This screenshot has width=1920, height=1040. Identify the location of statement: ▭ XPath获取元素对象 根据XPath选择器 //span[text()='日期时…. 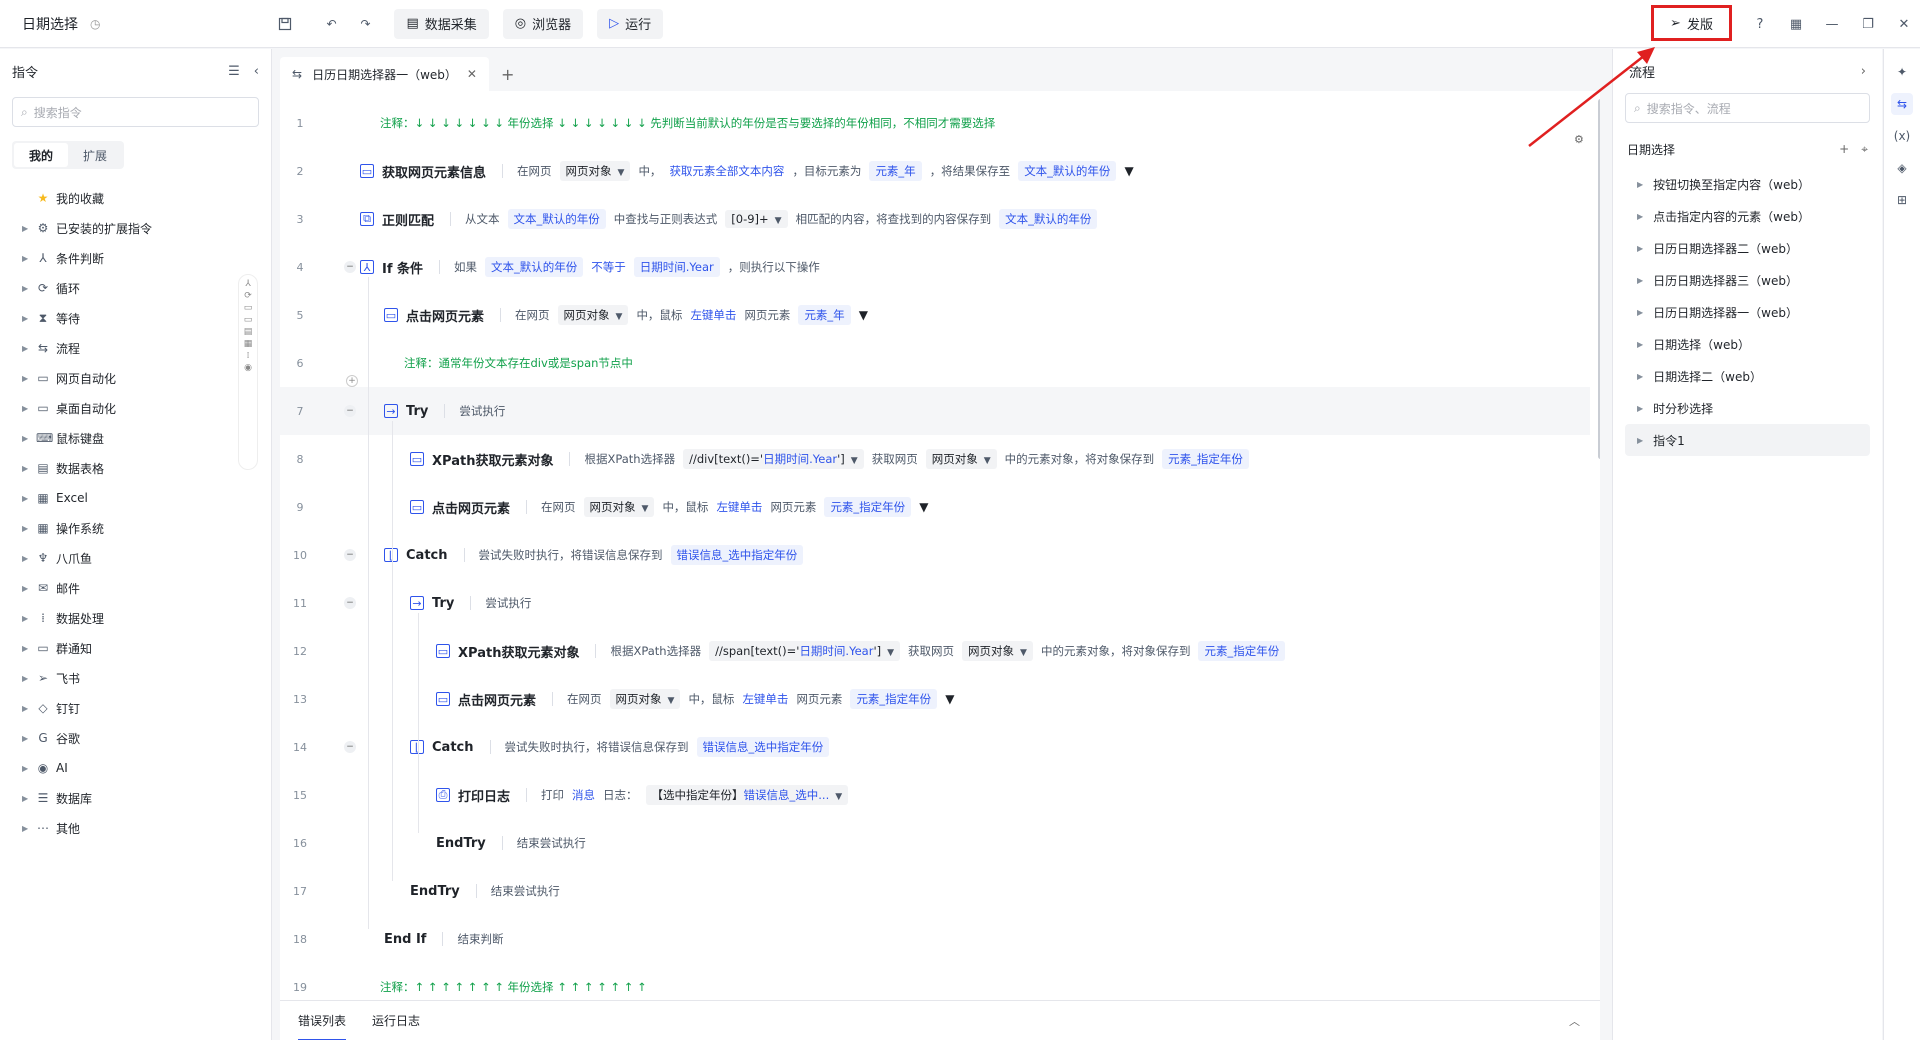
(861, 651).